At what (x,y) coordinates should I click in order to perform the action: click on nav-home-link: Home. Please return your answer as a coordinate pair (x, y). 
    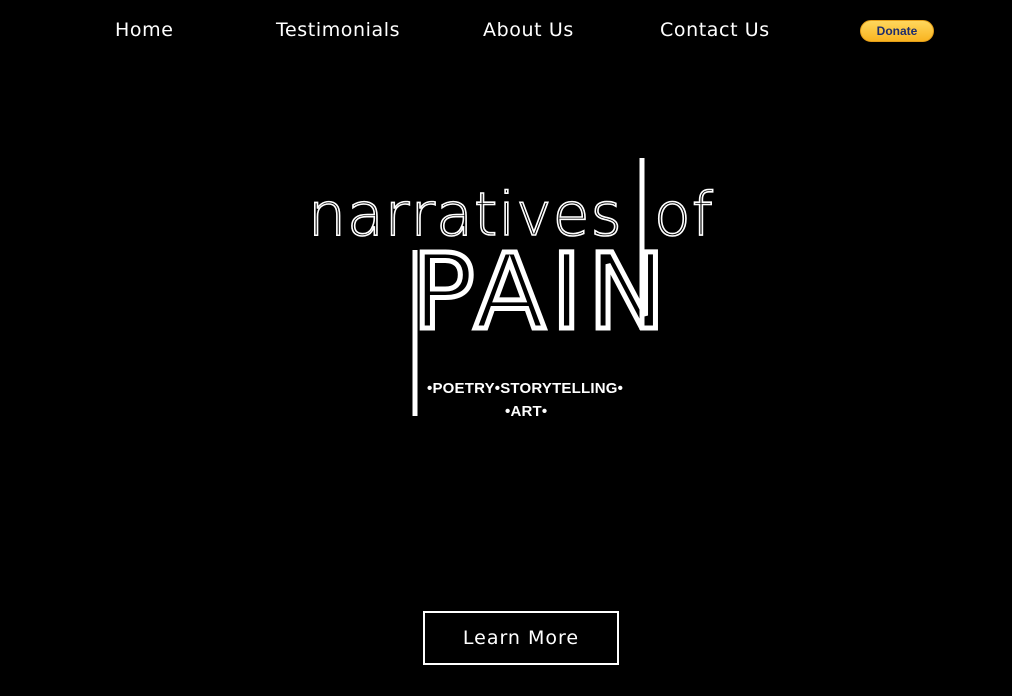
    Looking at the image, I should click on (144, 30).